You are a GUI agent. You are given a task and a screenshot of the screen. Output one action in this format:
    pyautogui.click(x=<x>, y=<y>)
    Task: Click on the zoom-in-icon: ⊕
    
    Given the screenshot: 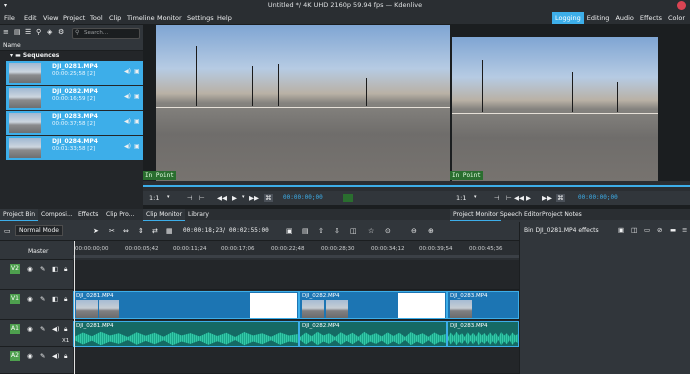 What is the action you would take?
    pyautogui.click(x=431, y=231)
    